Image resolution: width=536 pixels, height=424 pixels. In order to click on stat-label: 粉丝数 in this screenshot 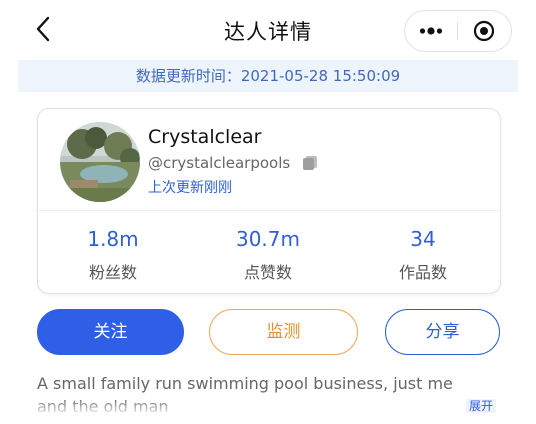, I will do `click(112, 272)`.